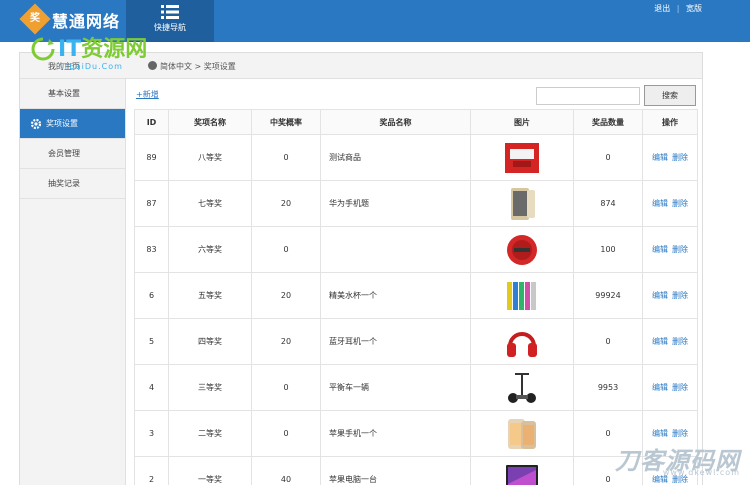  What do you see at coordinates (151, 433) in the screenshot?
I see `cell-id: 3` at bounding box center [151, 433].